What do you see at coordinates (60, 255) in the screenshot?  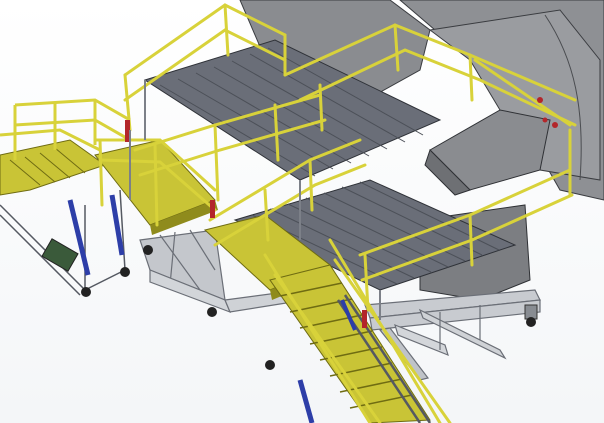 I see `left-cart-jack` at bounding box center [60, 255].